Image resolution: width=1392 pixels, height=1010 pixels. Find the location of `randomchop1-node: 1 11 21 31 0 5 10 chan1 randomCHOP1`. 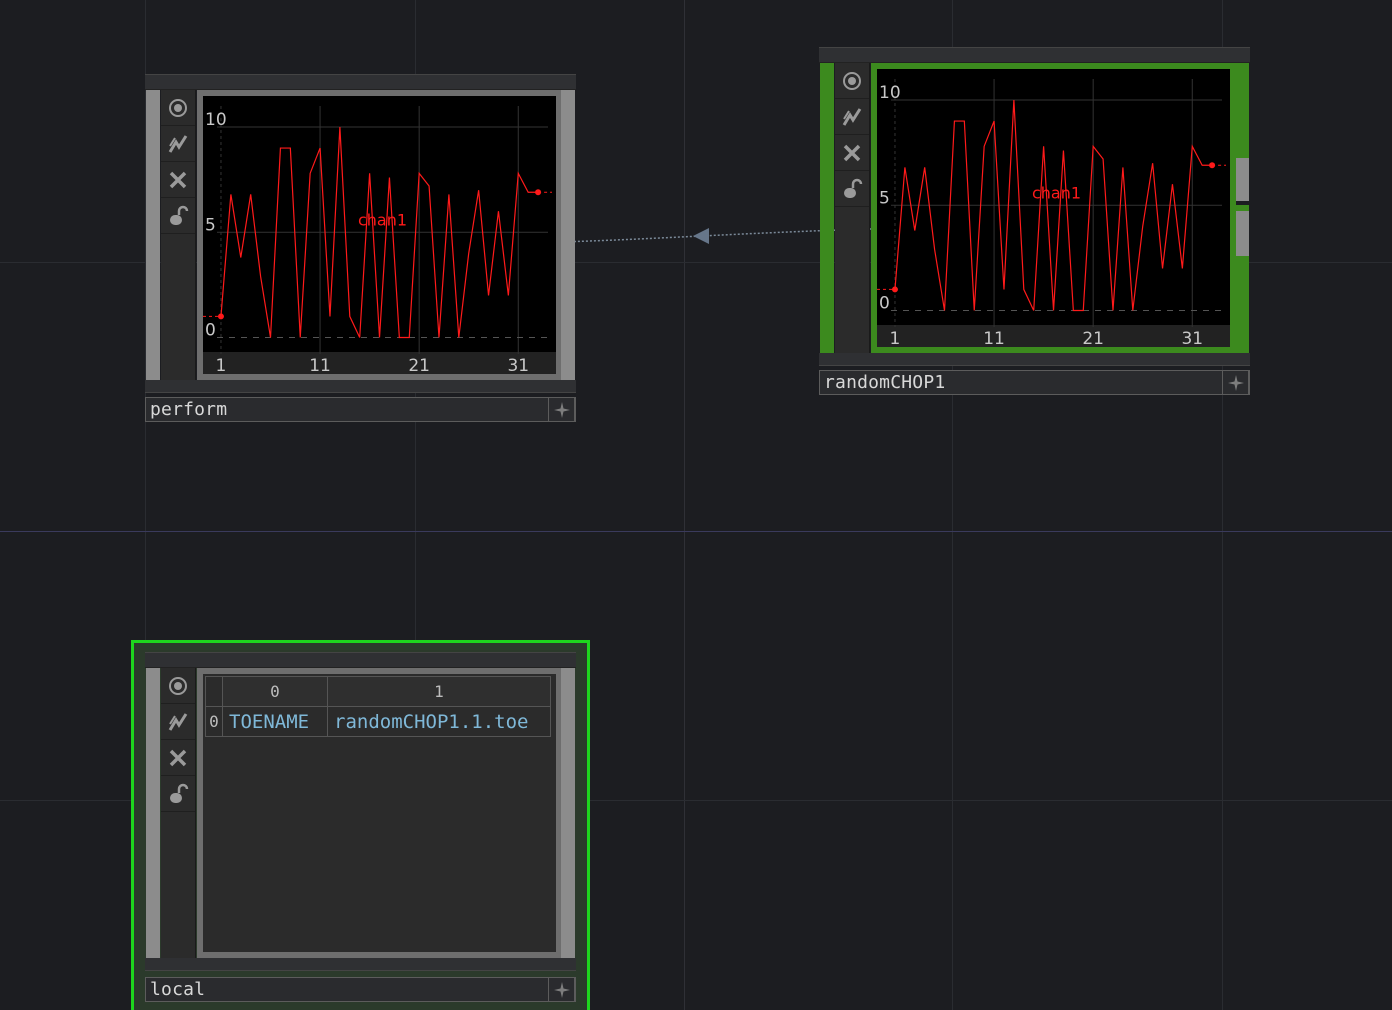

randomchop1-node: 1 11 21 31 0 5 10 chan1 randomCHOP1 is located at coordinates (1034, 222).